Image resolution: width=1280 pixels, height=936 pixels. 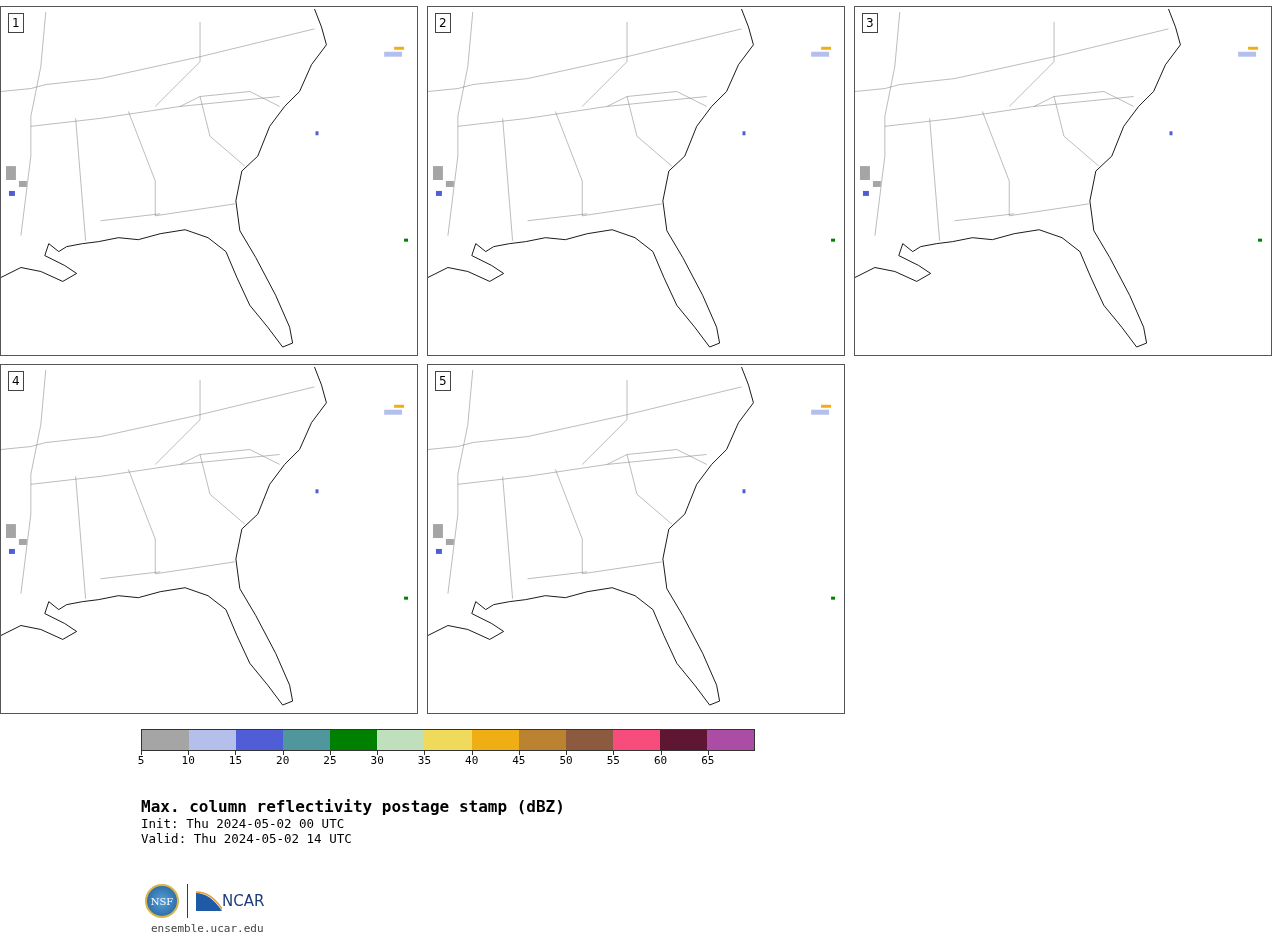 What do you see at coordinates (472, 761) in the screenshot?
I see `tick-label: 40` at bounding box center [472, 761].